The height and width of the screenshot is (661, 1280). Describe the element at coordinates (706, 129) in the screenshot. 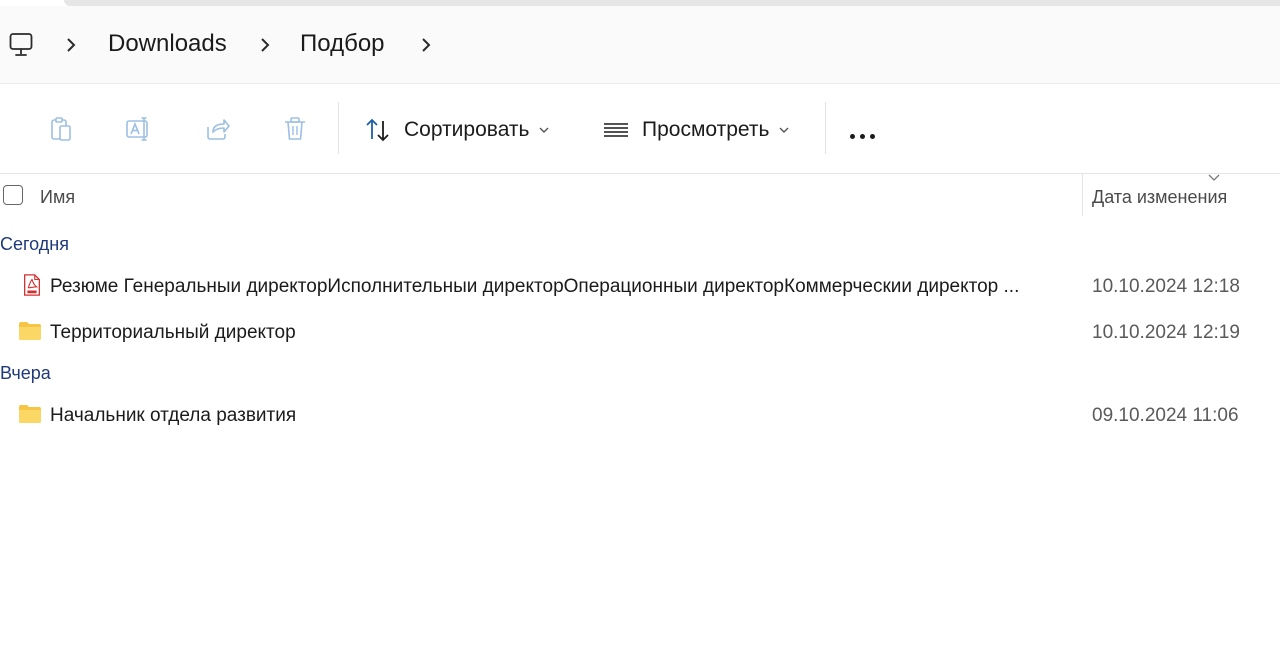

I see `view-label: Просмотреть` at that location.